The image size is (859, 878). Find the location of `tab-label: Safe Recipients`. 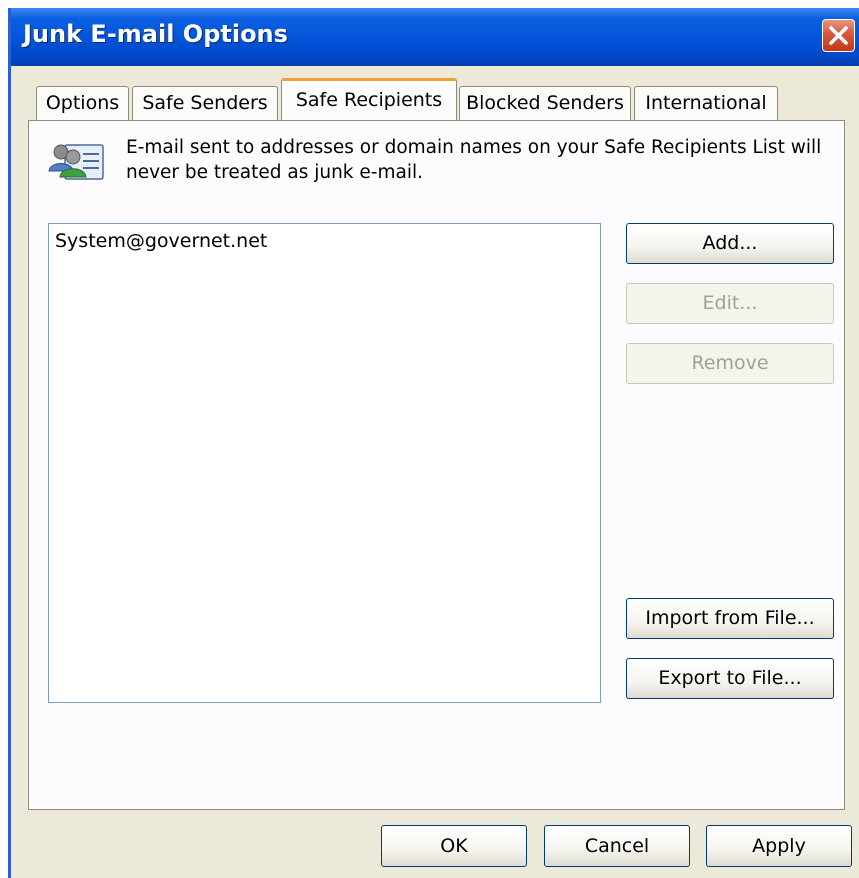

tab-label: Safe Recipients is located at coordinates (369, 100).